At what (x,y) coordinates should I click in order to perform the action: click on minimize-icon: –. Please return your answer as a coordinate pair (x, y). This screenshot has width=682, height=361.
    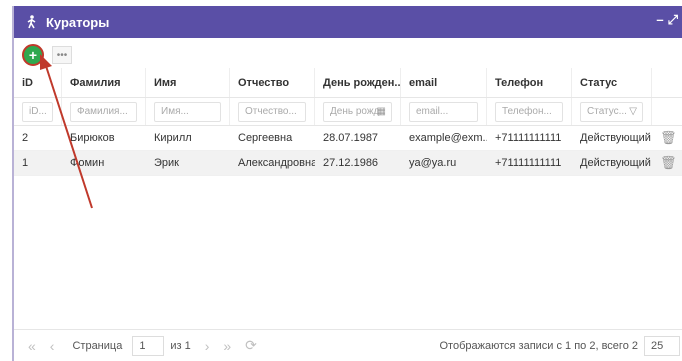
    Looking at the image, I should click on (659, 20).